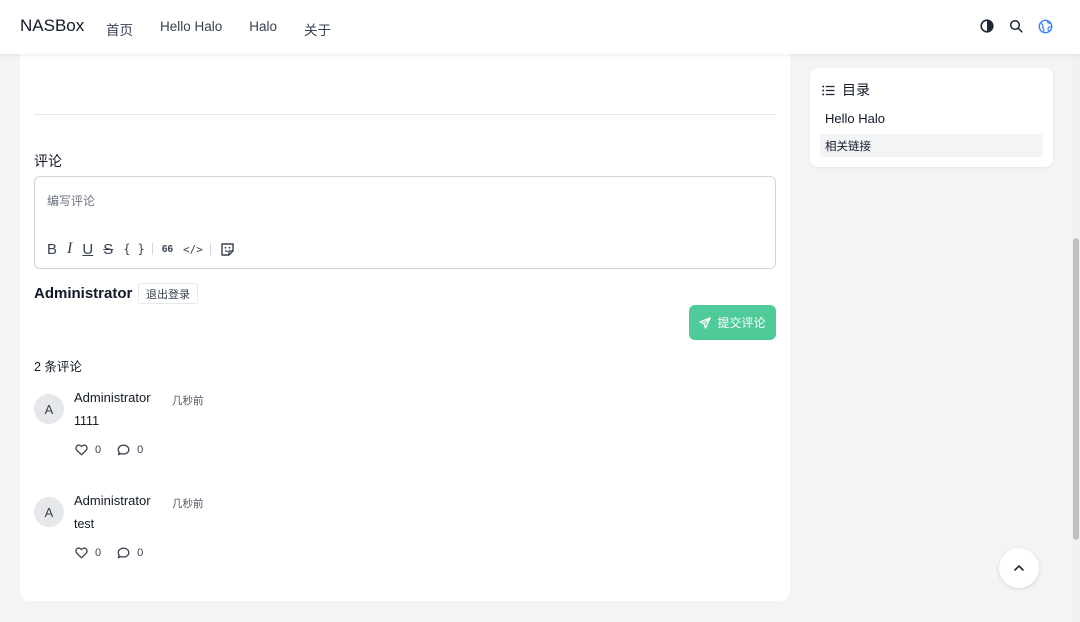  I want to click on code-icon: </>, so click(193, 249).